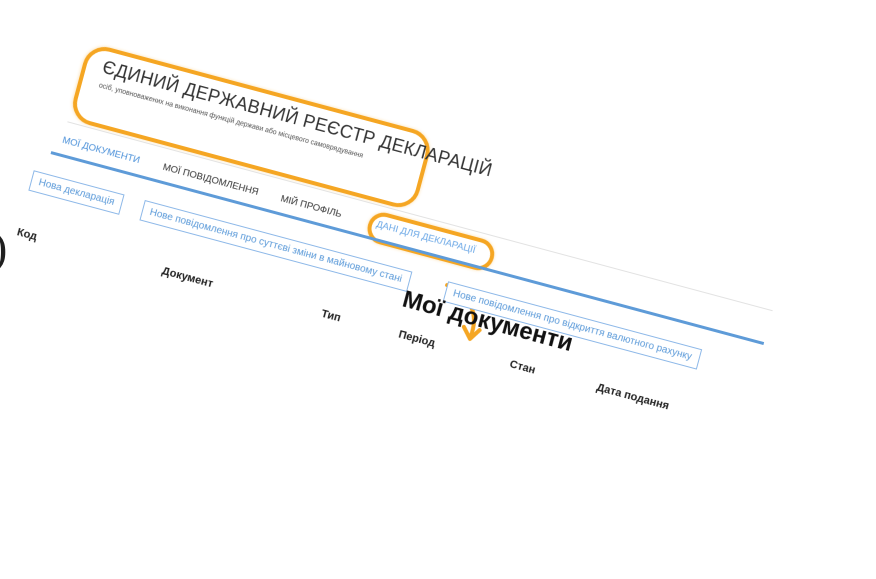  What do you see at coordinates (522, 367) in the screenshot?
I see `column-header-status: Стан` at bounding box center [522, 367].